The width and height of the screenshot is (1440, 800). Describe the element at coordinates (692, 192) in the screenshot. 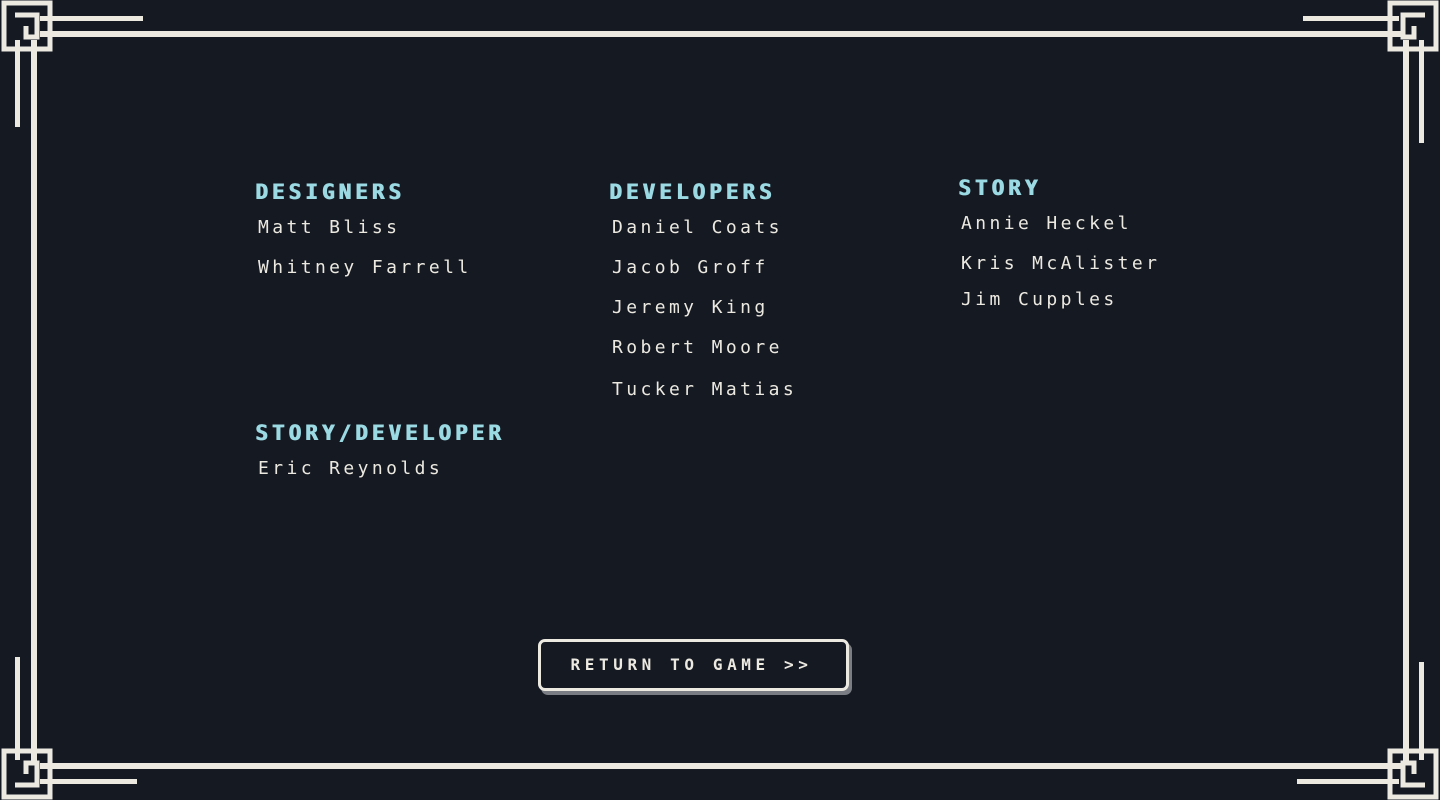

I see `developers-heading: DEVELOPERS` at that location.